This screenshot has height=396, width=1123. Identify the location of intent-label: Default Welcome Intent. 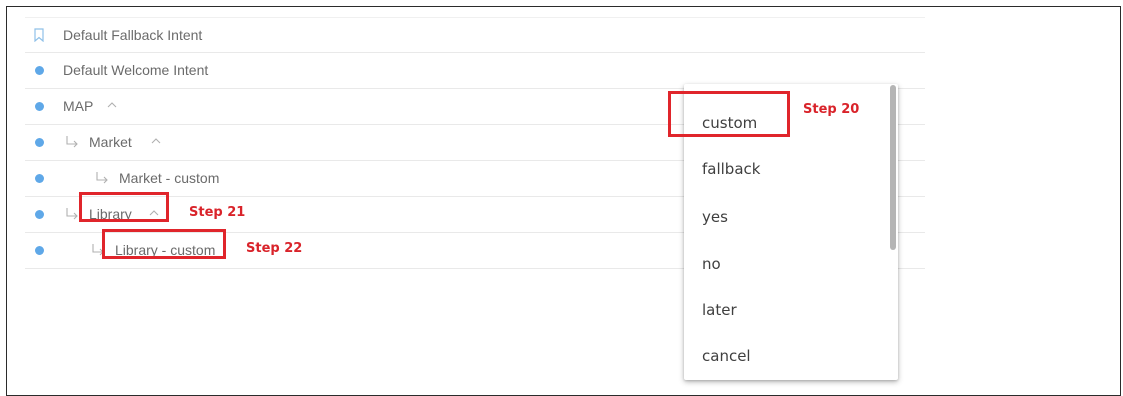
(135, 70).